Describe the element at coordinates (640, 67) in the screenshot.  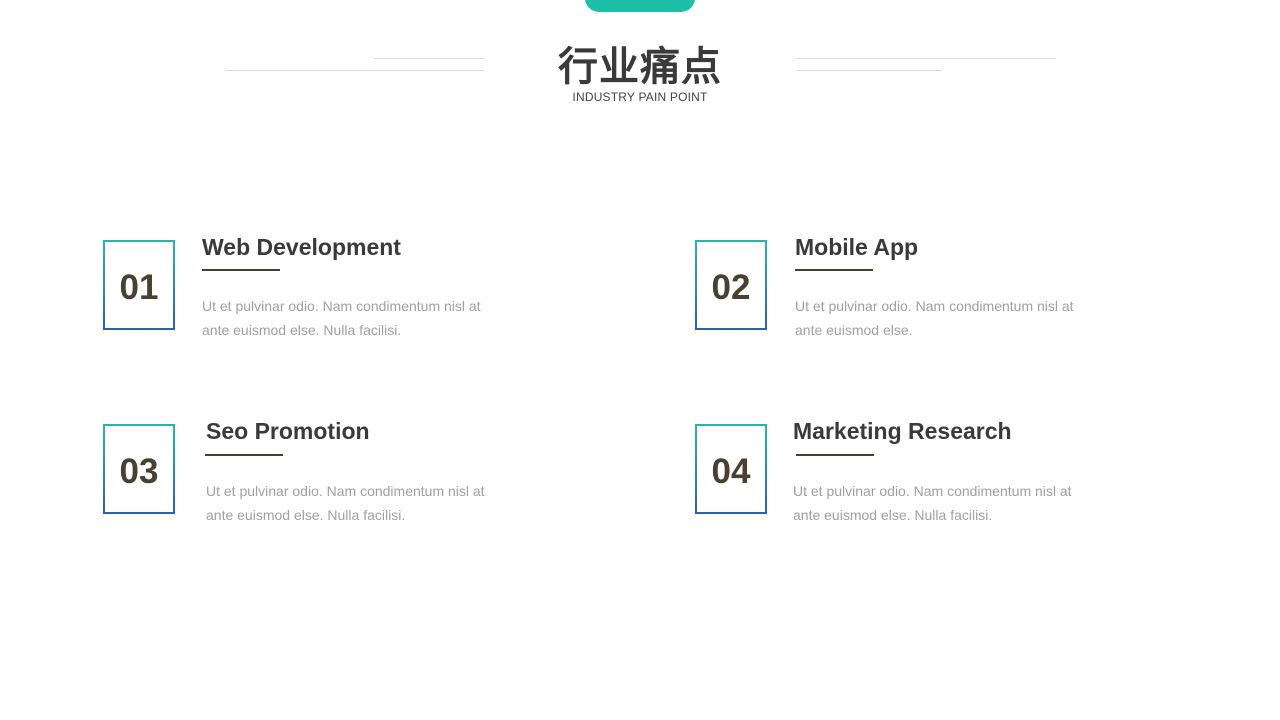
I see `page-title: 行业痛点` at that location.